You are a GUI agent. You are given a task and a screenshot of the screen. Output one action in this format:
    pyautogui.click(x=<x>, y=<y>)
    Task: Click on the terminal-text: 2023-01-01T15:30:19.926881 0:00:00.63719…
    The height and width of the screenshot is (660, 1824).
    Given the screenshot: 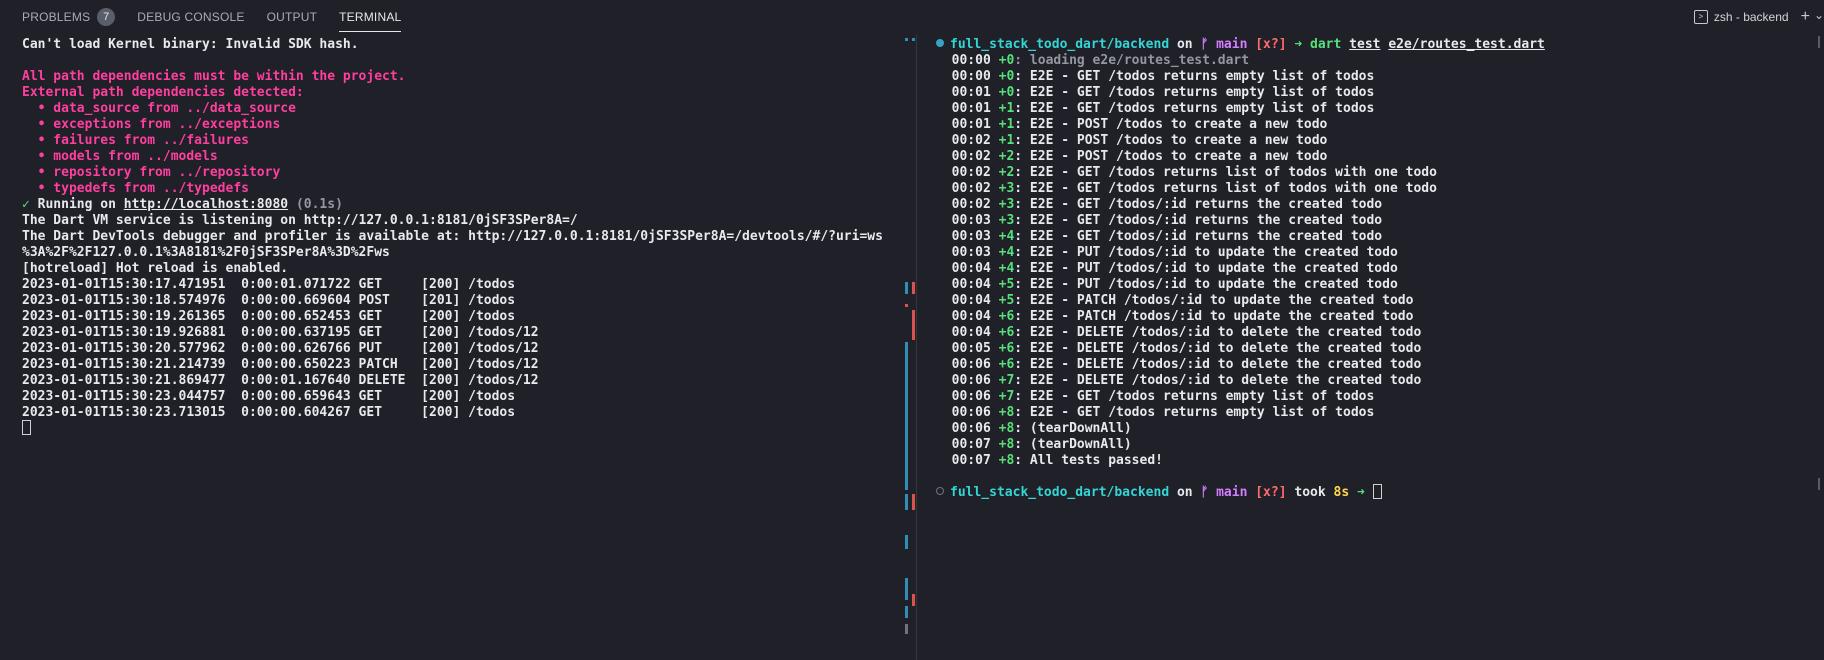 What is the action you would take?
    pyautogui.click(x=280, y=332)
    